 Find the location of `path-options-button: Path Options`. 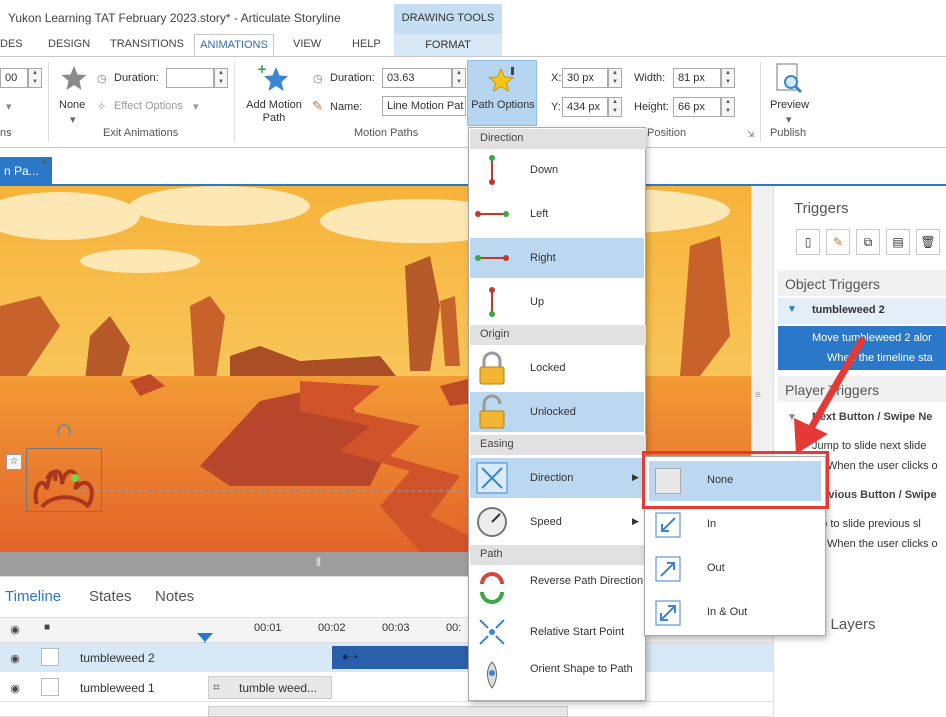

path-options-button: Path Options is located at coordinates (502, 93).